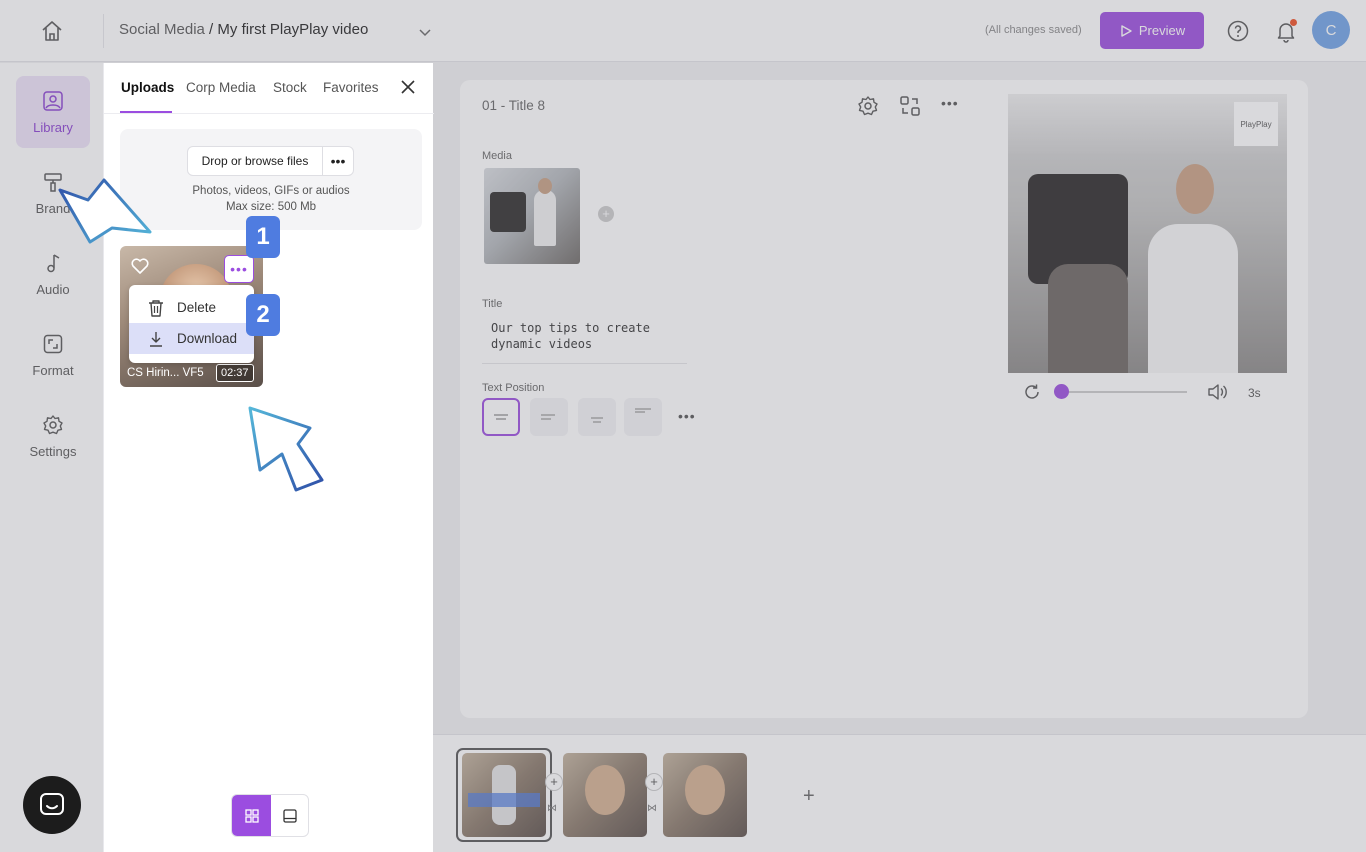 The image size is (1366, 852). What do you see at coordinates (53, 436) in the screenshot?
I see `nav-item-settings: Settings` at bounding box center [53, 436].